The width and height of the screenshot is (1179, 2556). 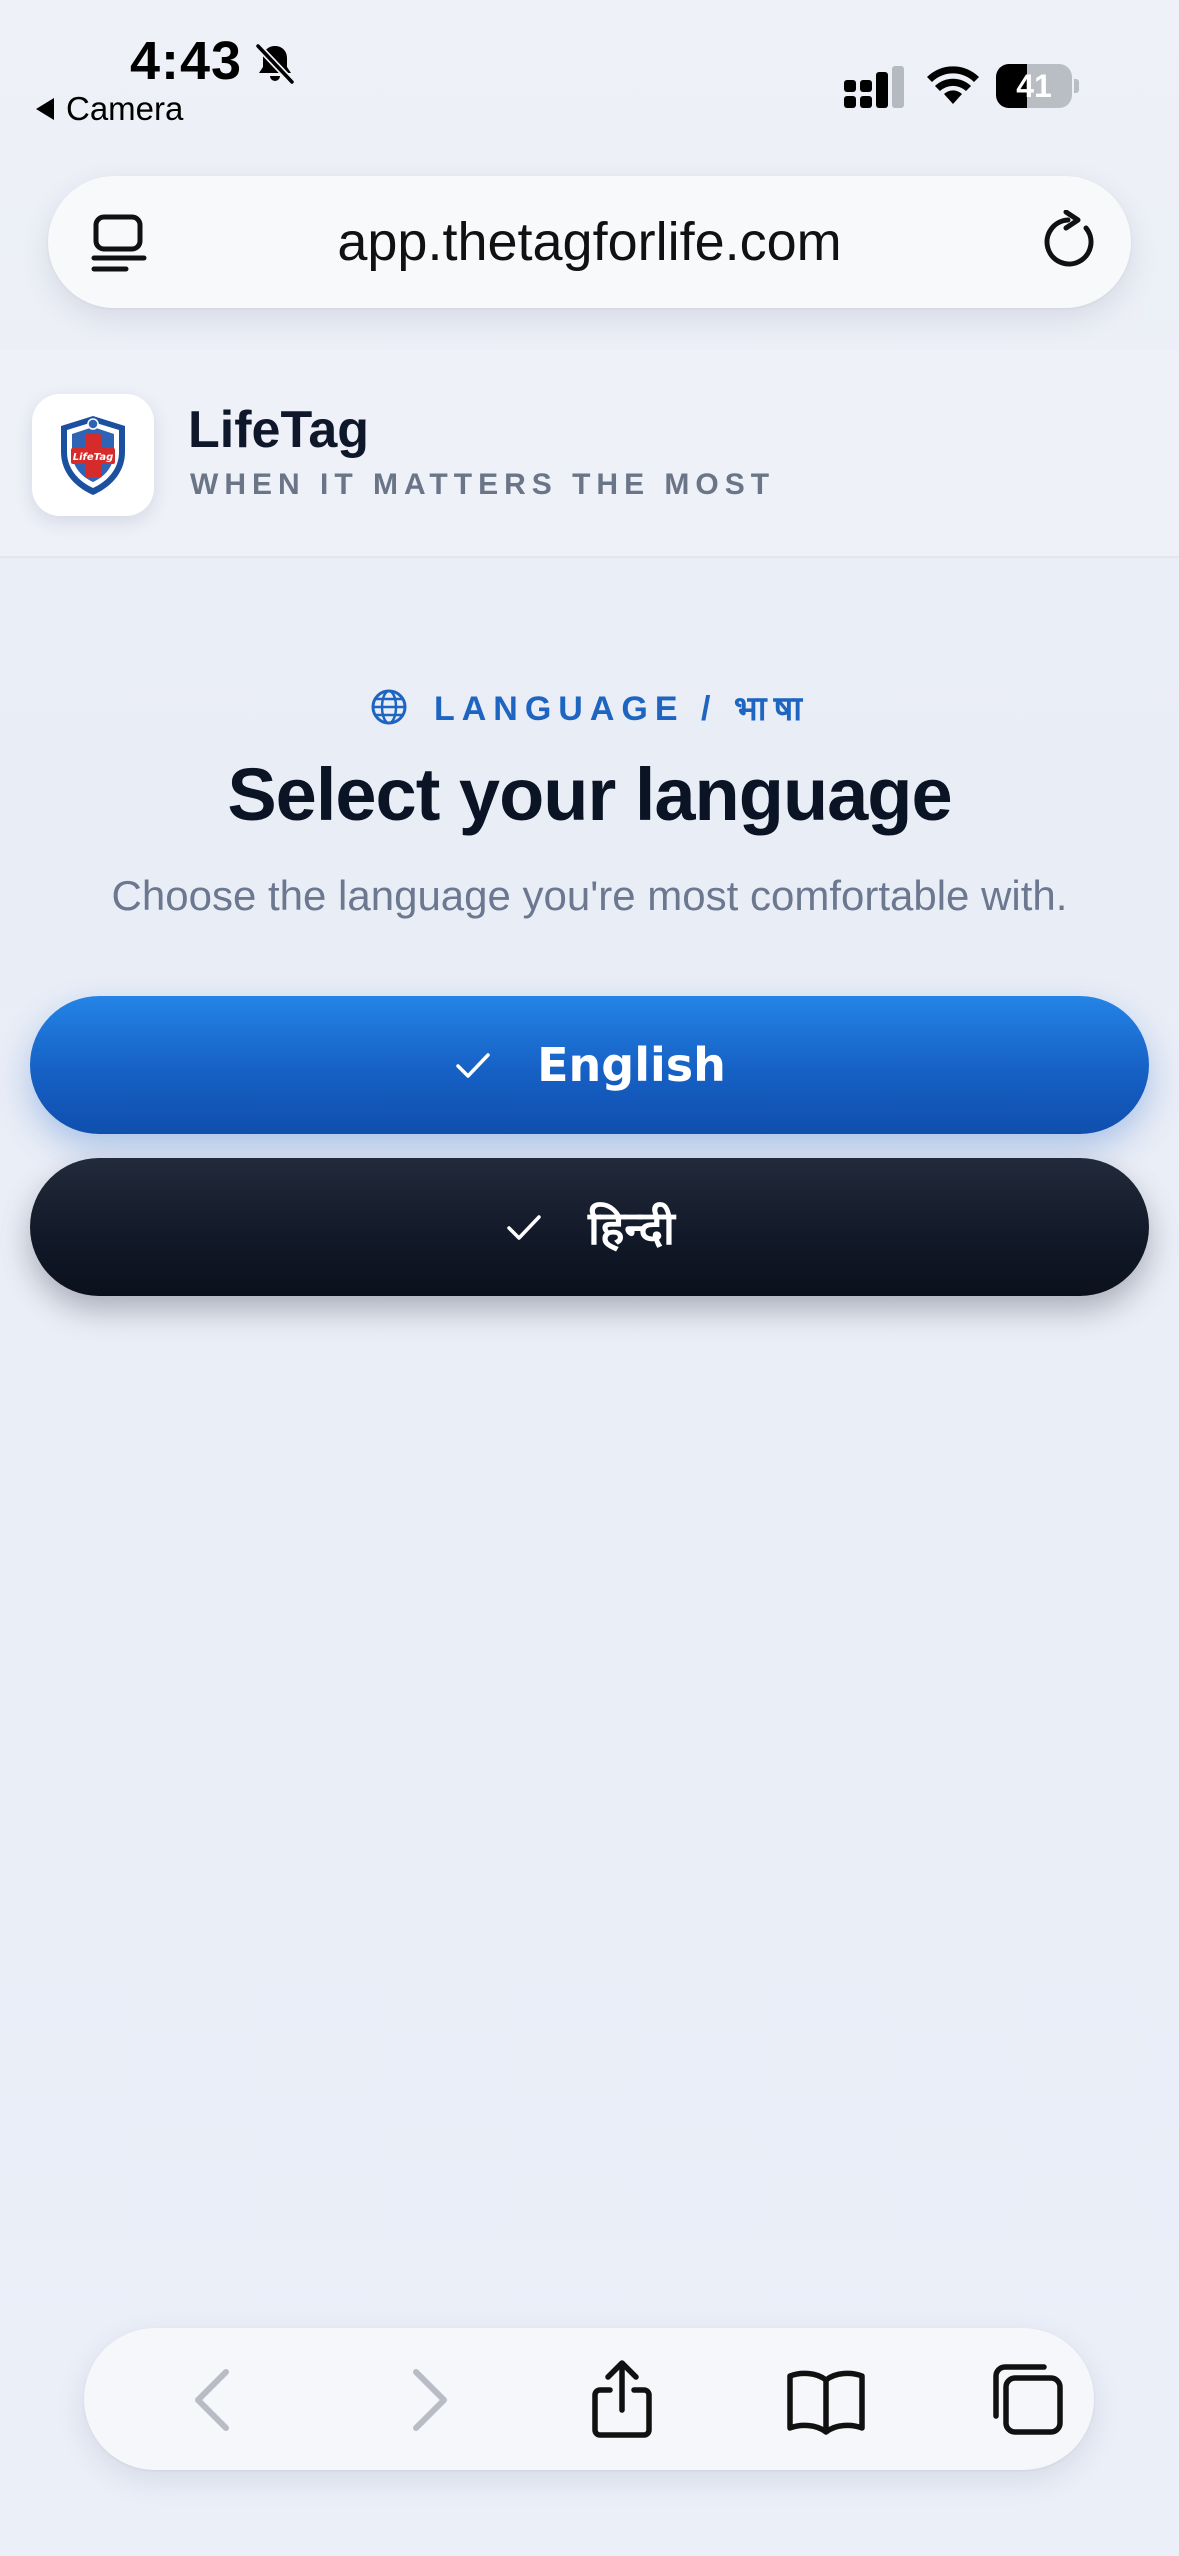 What do you see at coordinates (216, 2400) in the screenshot?
I see `chevron-left-icon` at bounding box center [216, 2400].